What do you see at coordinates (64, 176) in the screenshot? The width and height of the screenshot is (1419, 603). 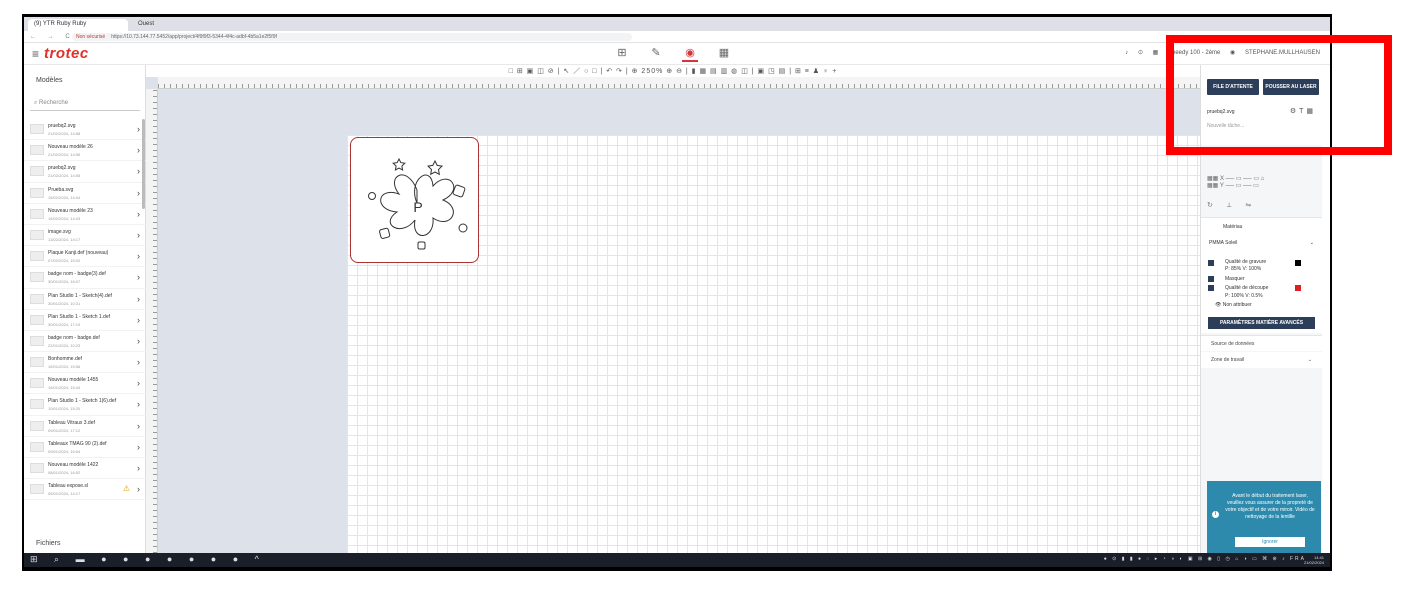 I see `template-date: 21/02/2024, 14:55` at bounding box center [64, 176].